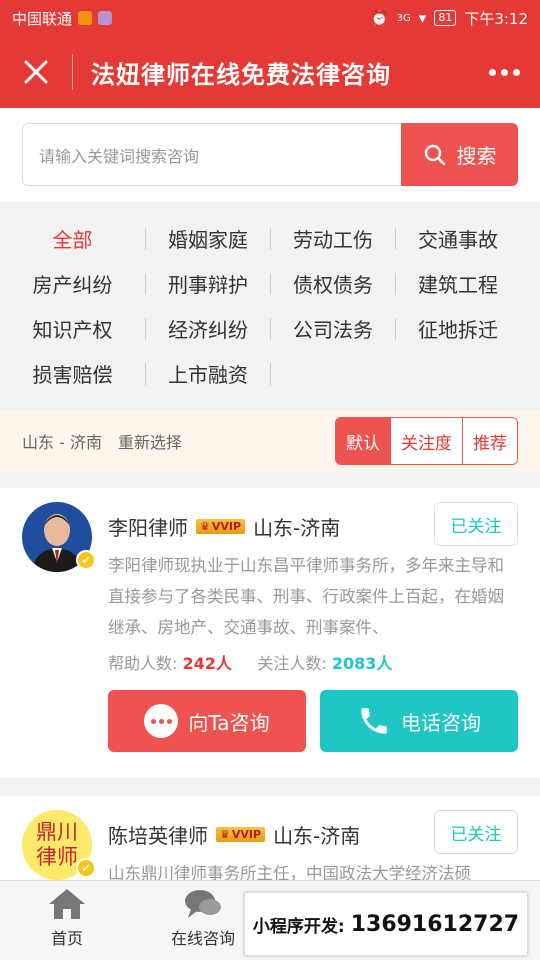 This screenshot has width=540, height=960. Describe the element at coordinates (362, 663) in the screenshot. I see `followers-count: 2083人` at that location.